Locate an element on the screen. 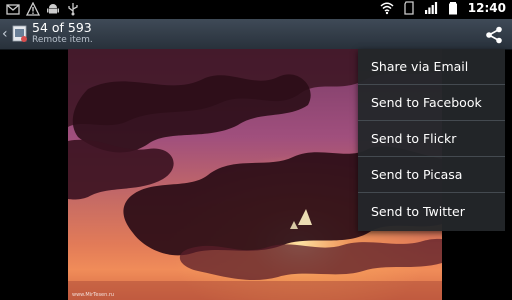  sd-card-icon is located at coordinates (409, 8).